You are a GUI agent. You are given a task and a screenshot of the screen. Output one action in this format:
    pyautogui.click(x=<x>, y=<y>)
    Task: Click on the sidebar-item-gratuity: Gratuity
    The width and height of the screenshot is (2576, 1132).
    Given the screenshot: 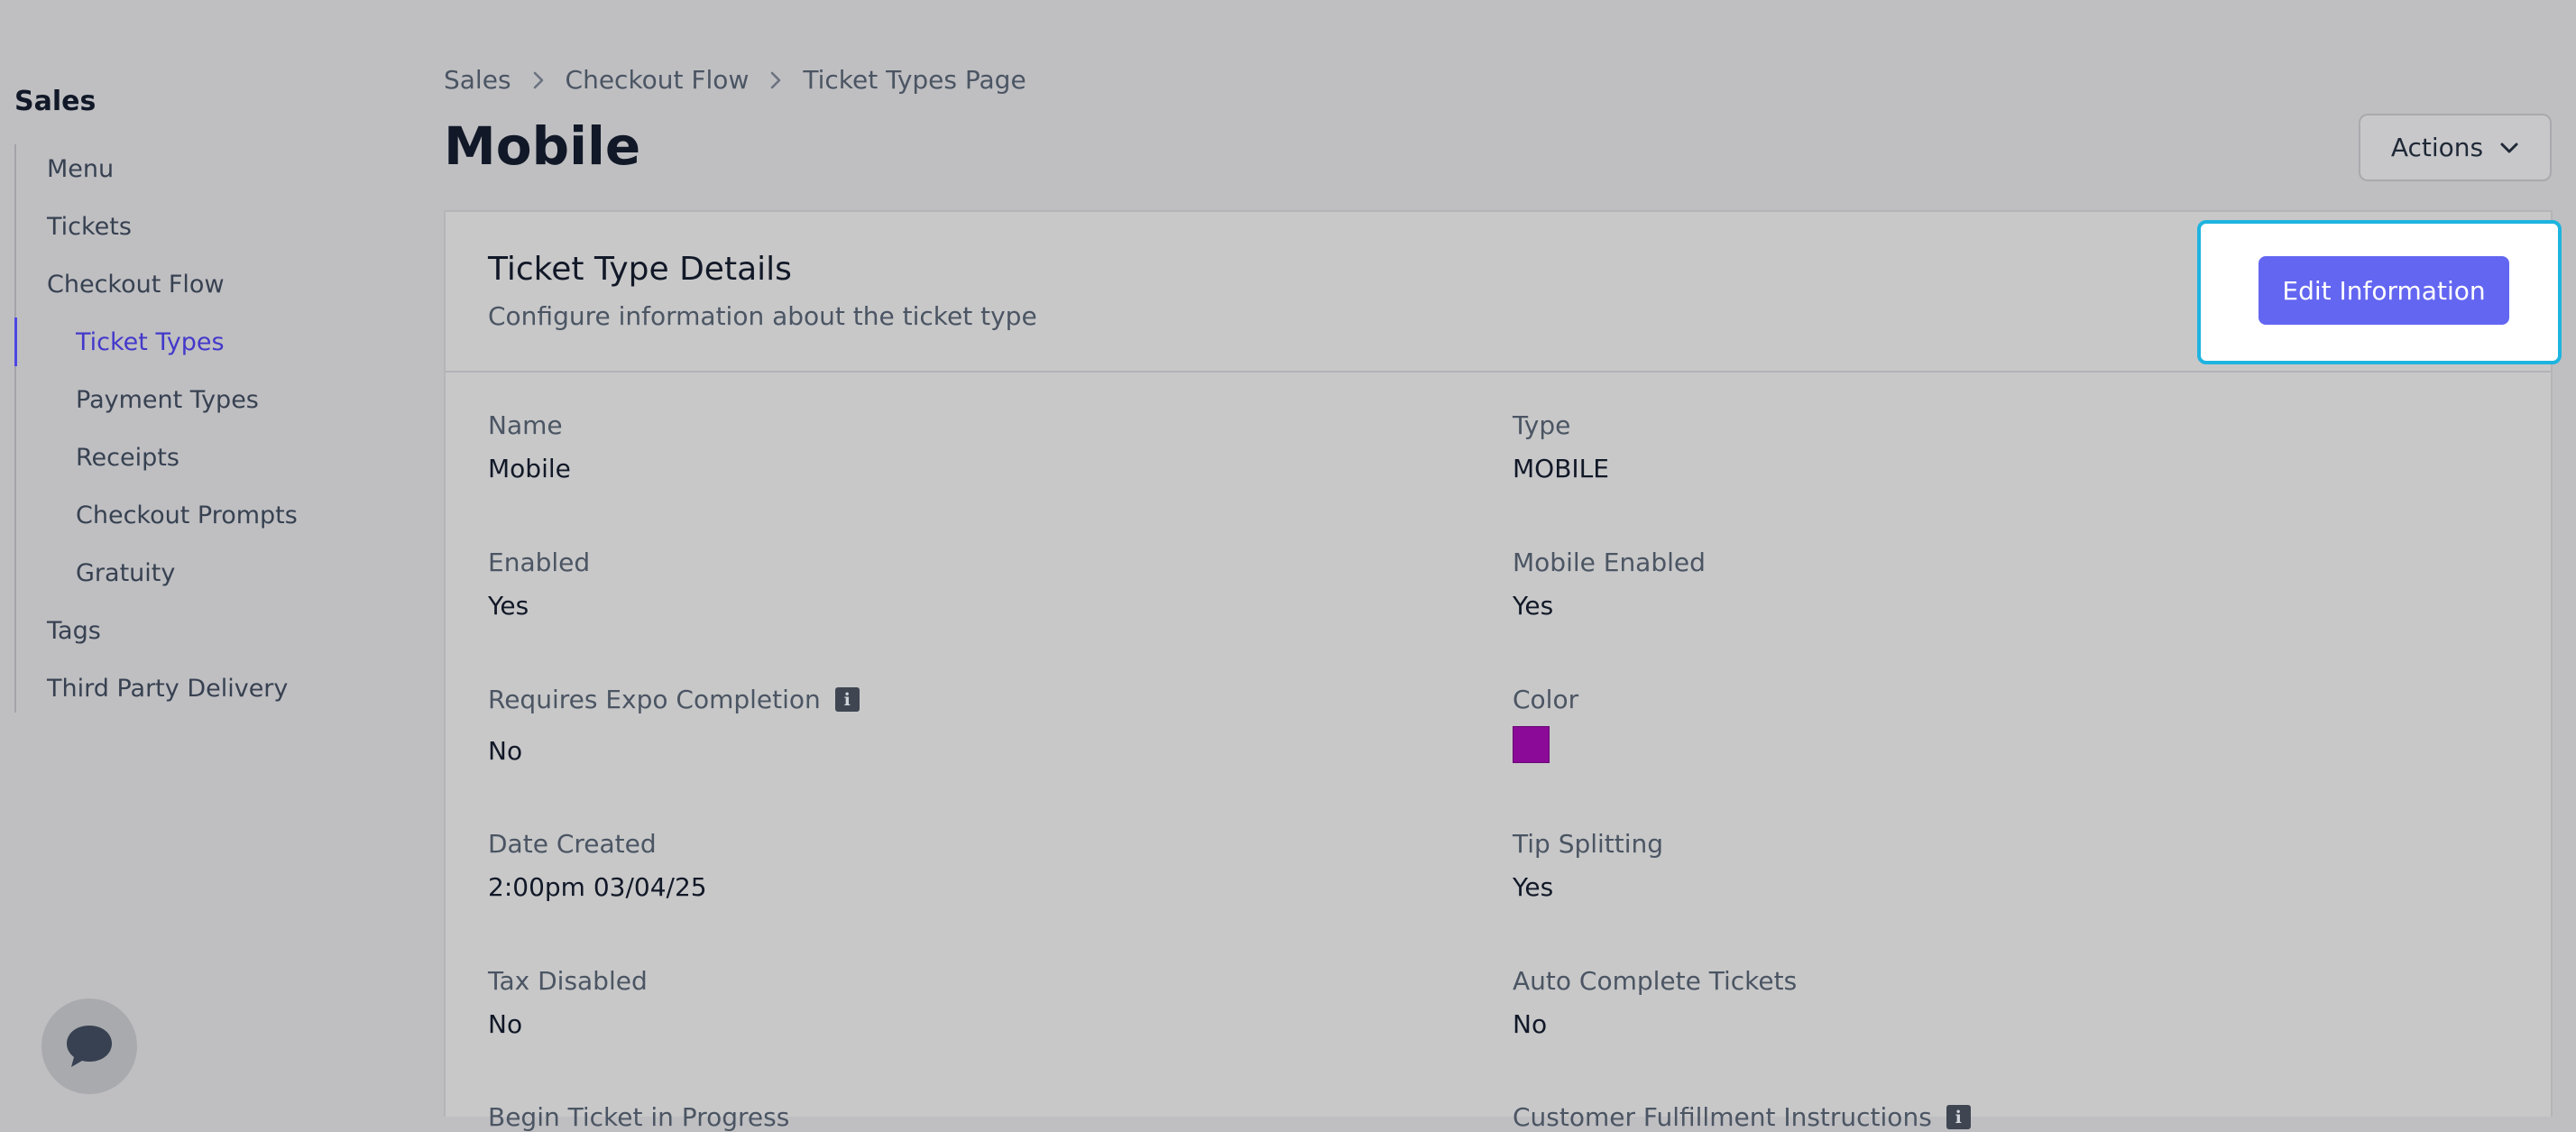 What is the action you would take?
    pyautogui.click(x=126, y=573)
    